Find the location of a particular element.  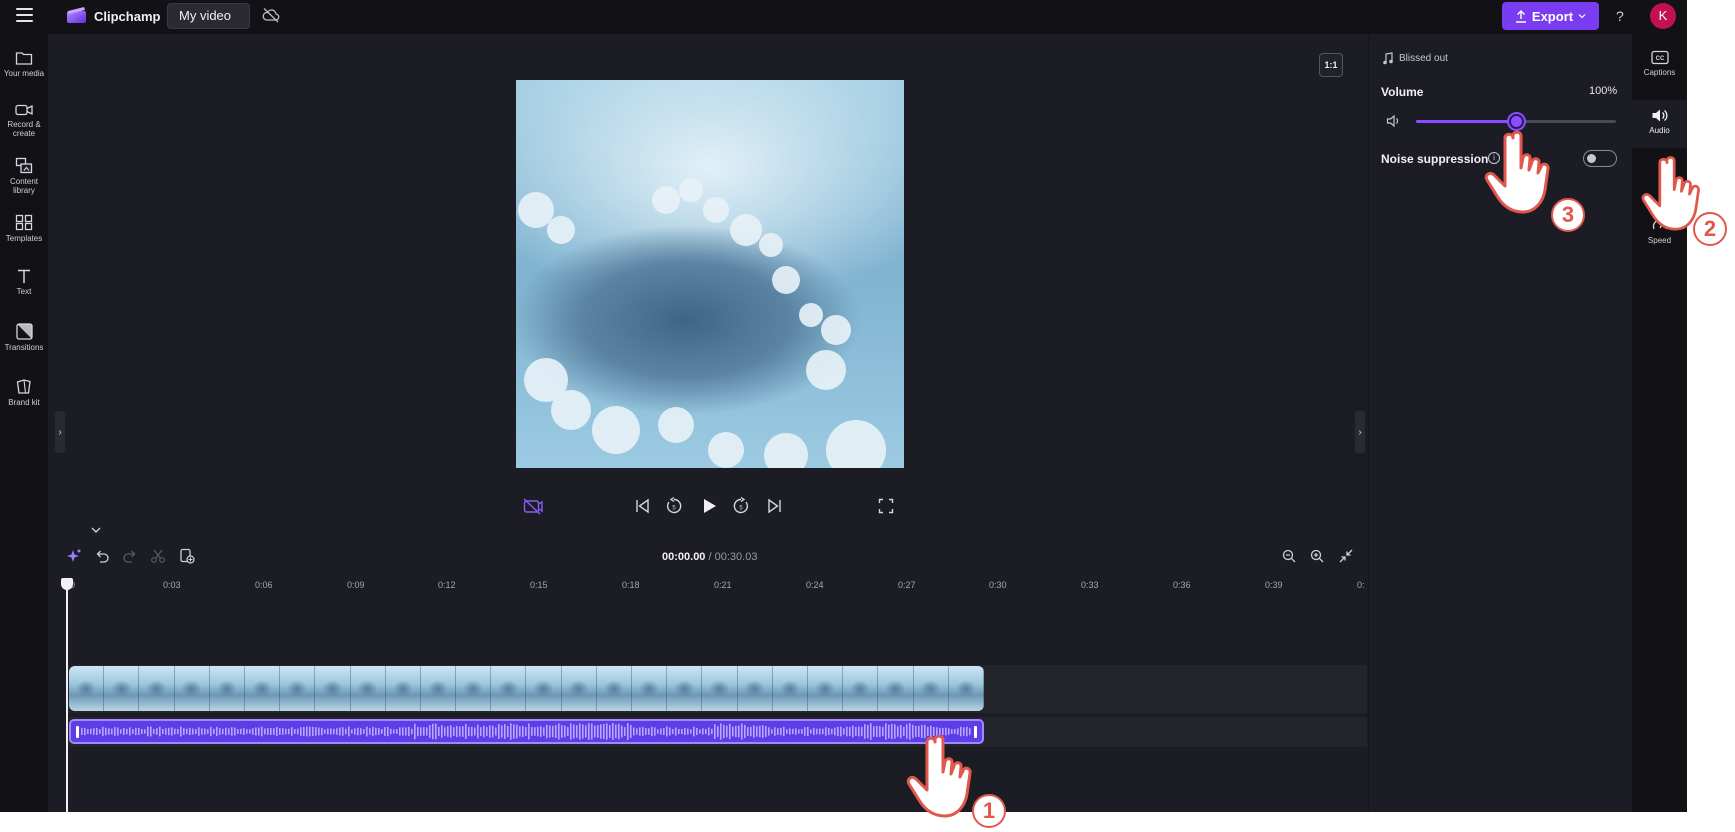

folder-icon is located at coordinates (24, 58).